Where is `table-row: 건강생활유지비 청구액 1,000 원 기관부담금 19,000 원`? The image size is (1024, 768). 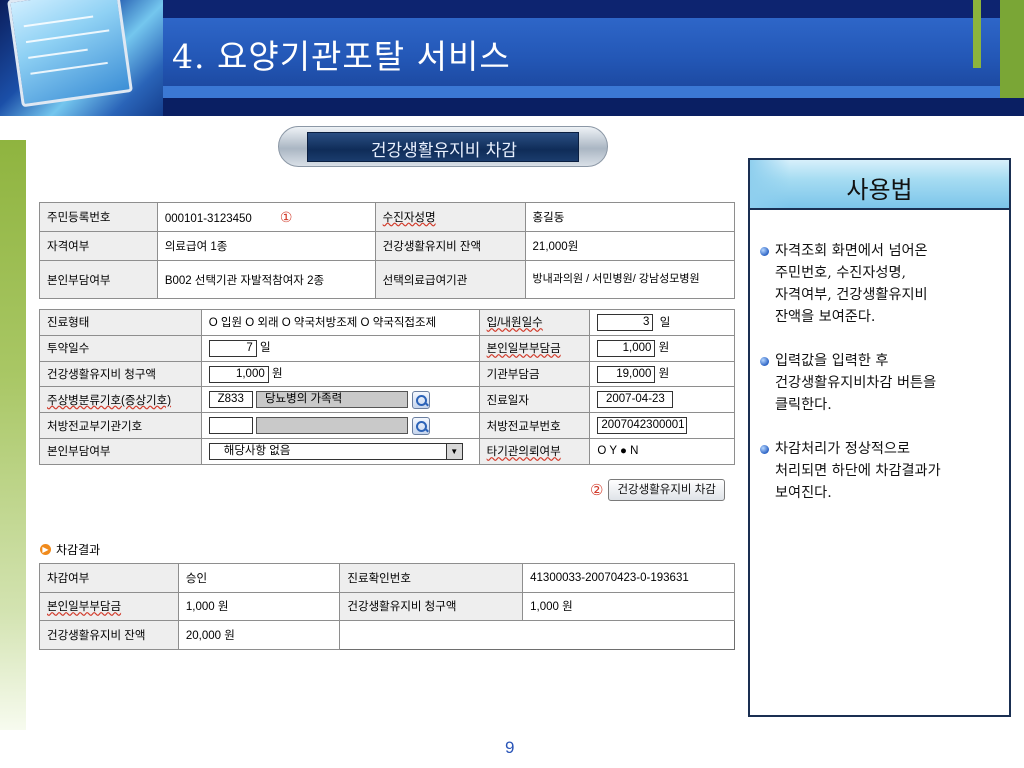
table-row: 건강생활유지비 청구액 1,000 원 기관부담금 19,000 원 is located at coordinates (387, 374).